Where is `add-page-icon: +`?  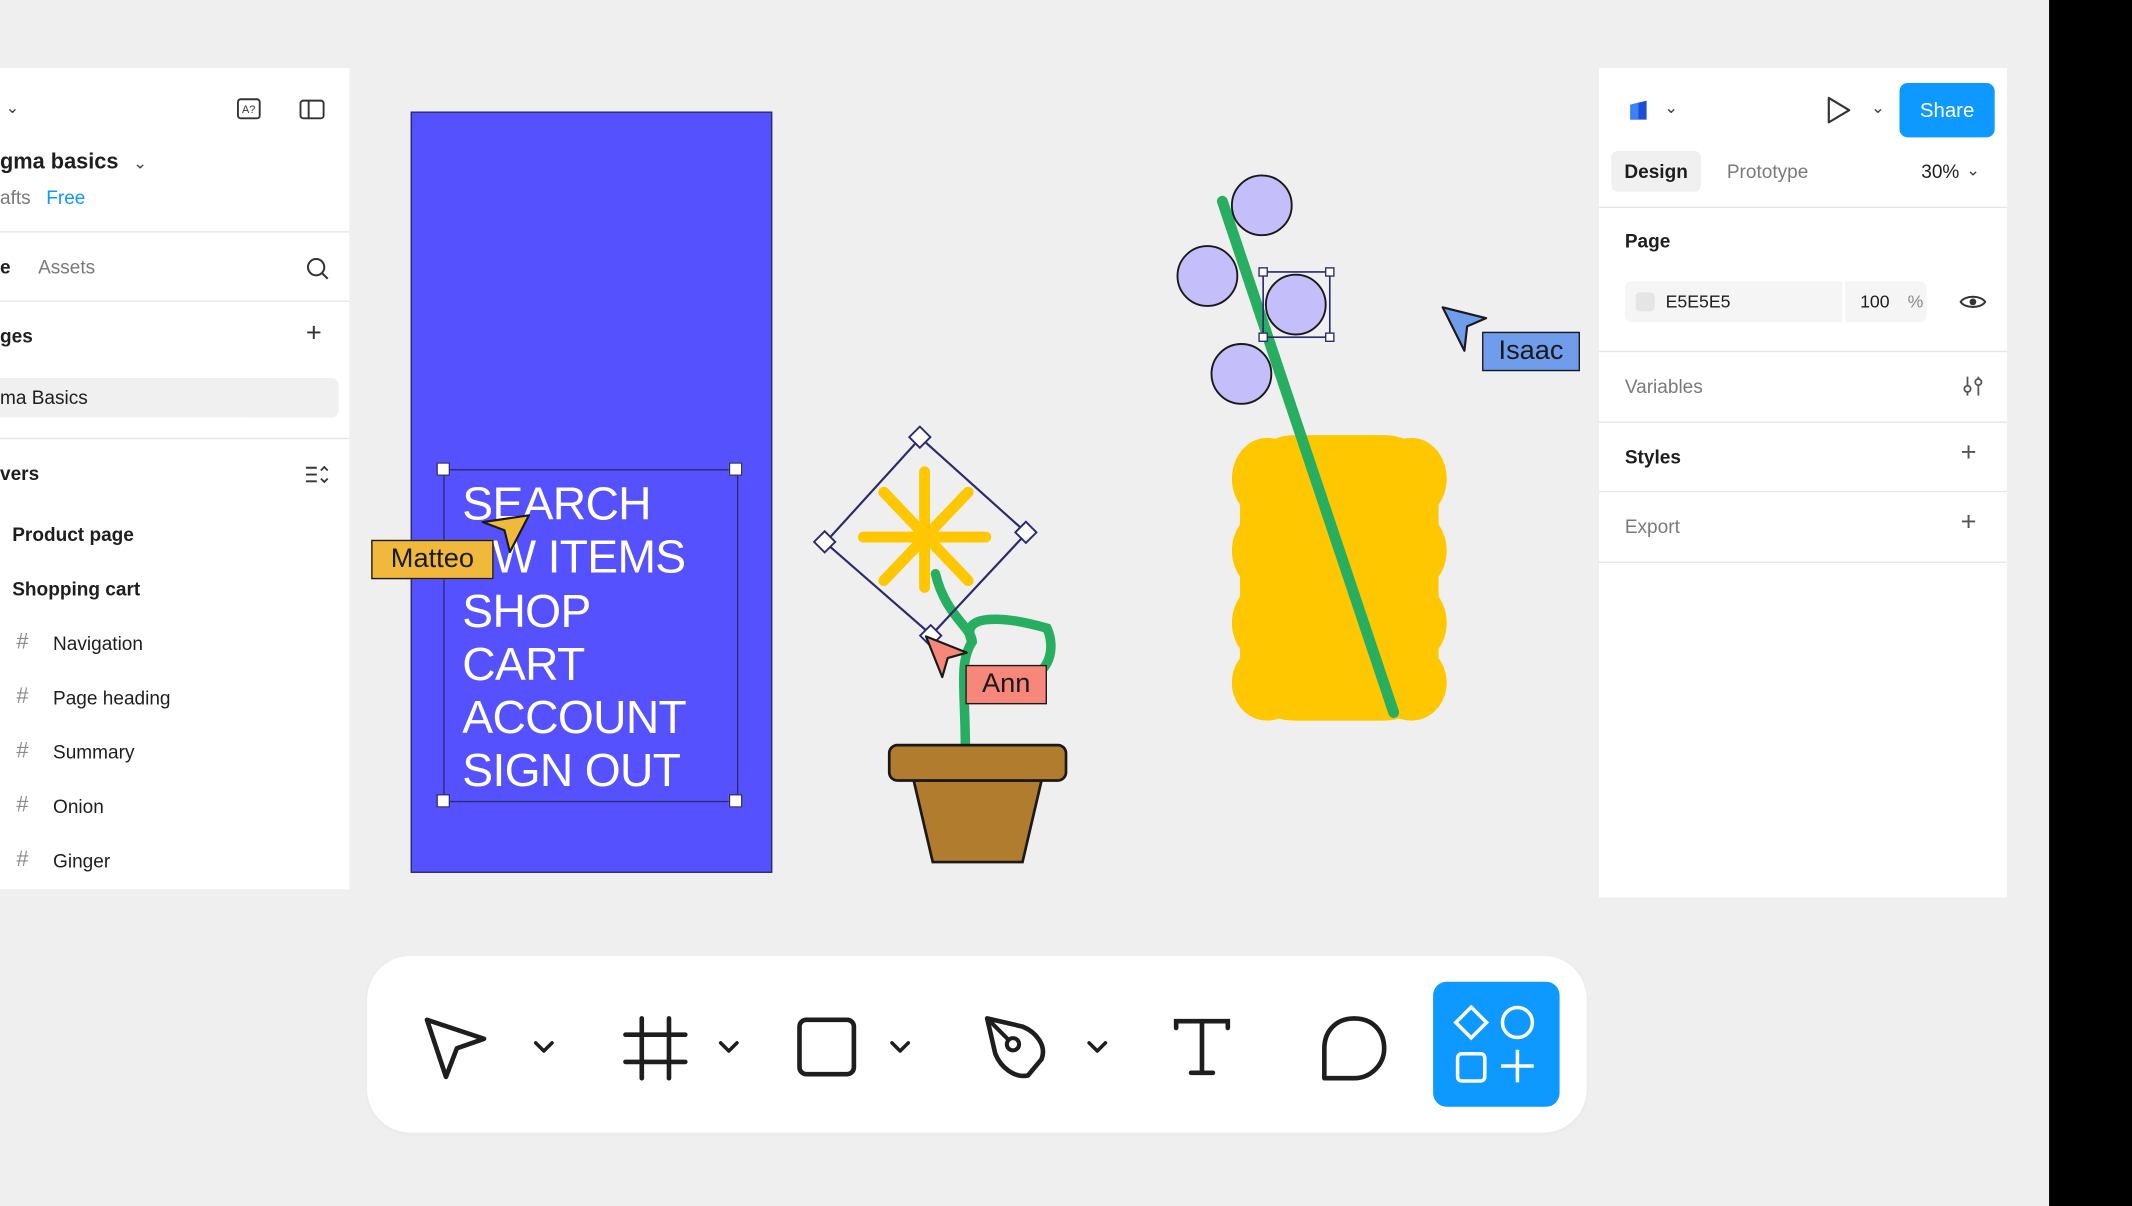
add-page-icon: + is located at coordinates (314, 333).